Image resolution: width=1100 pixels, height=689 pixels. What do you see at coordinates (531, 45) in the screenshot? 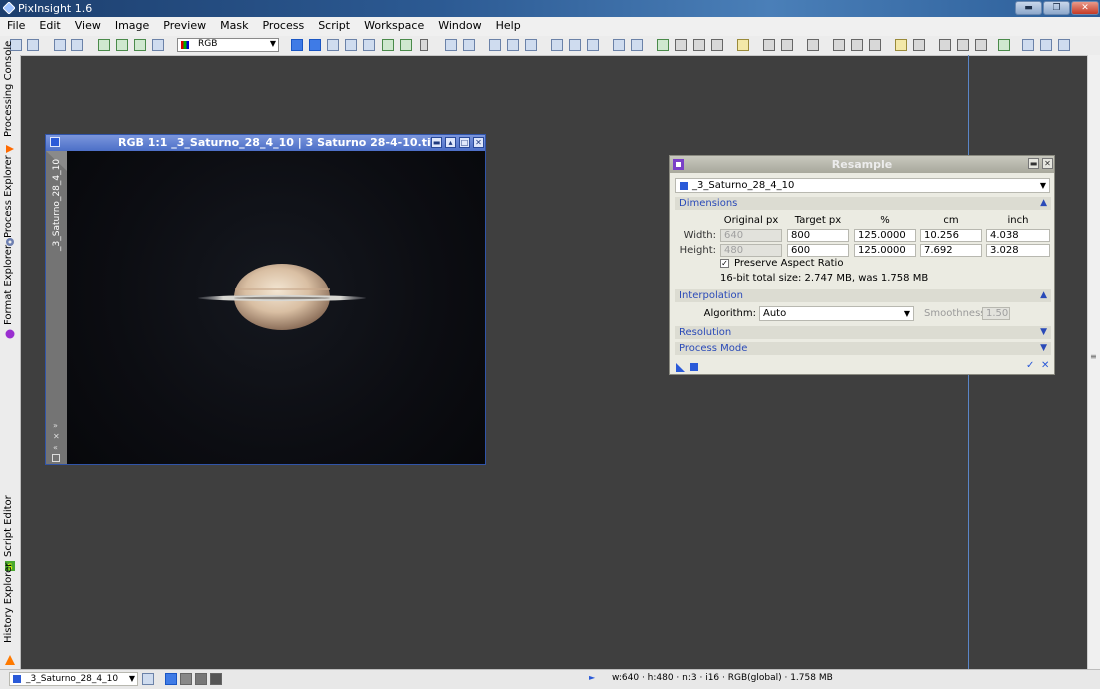
I see `stf-reset-icon` at bounding box center [531, 45].